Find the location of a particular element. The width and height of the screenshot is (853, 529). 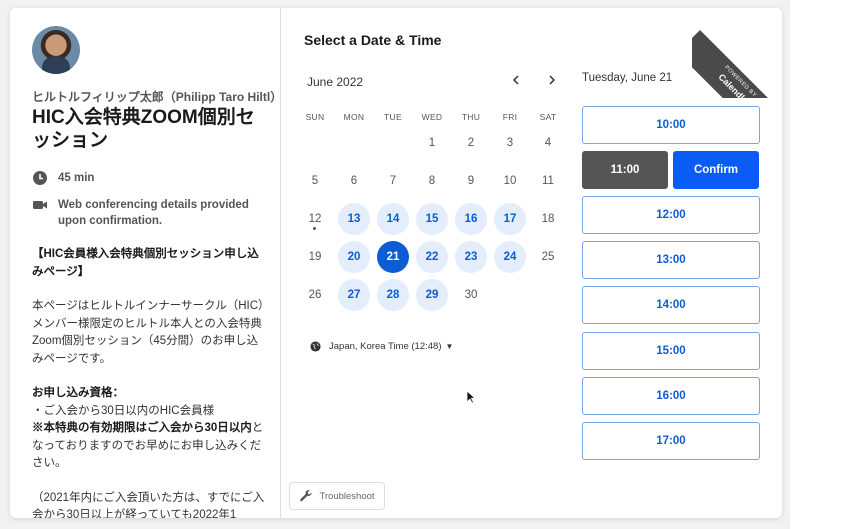

time-slot-button: 14:00 is located at coordinates (671, 305).